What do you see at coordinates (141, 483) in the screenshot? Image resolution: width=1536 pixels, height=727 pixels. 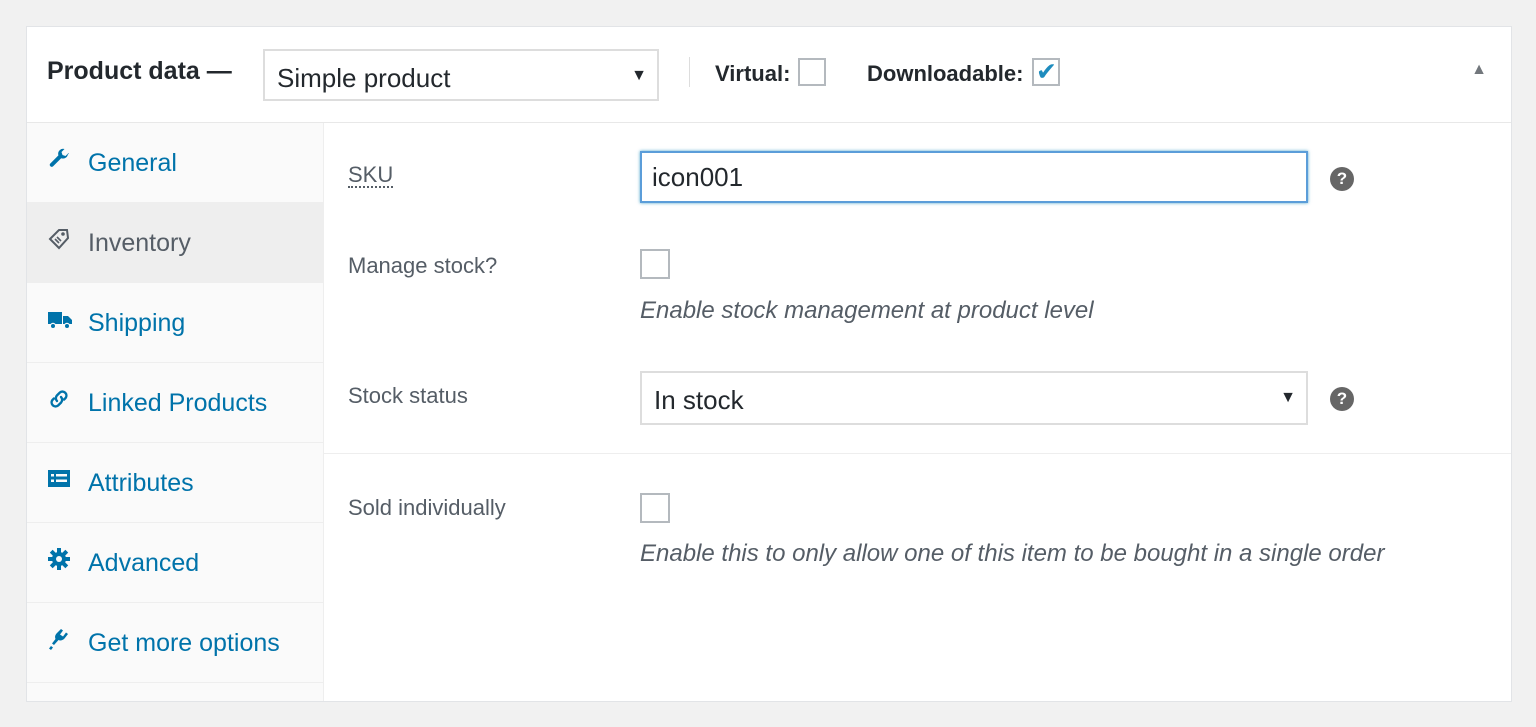 I see `tab-label: Attributes` at bounding box center [141, 483].